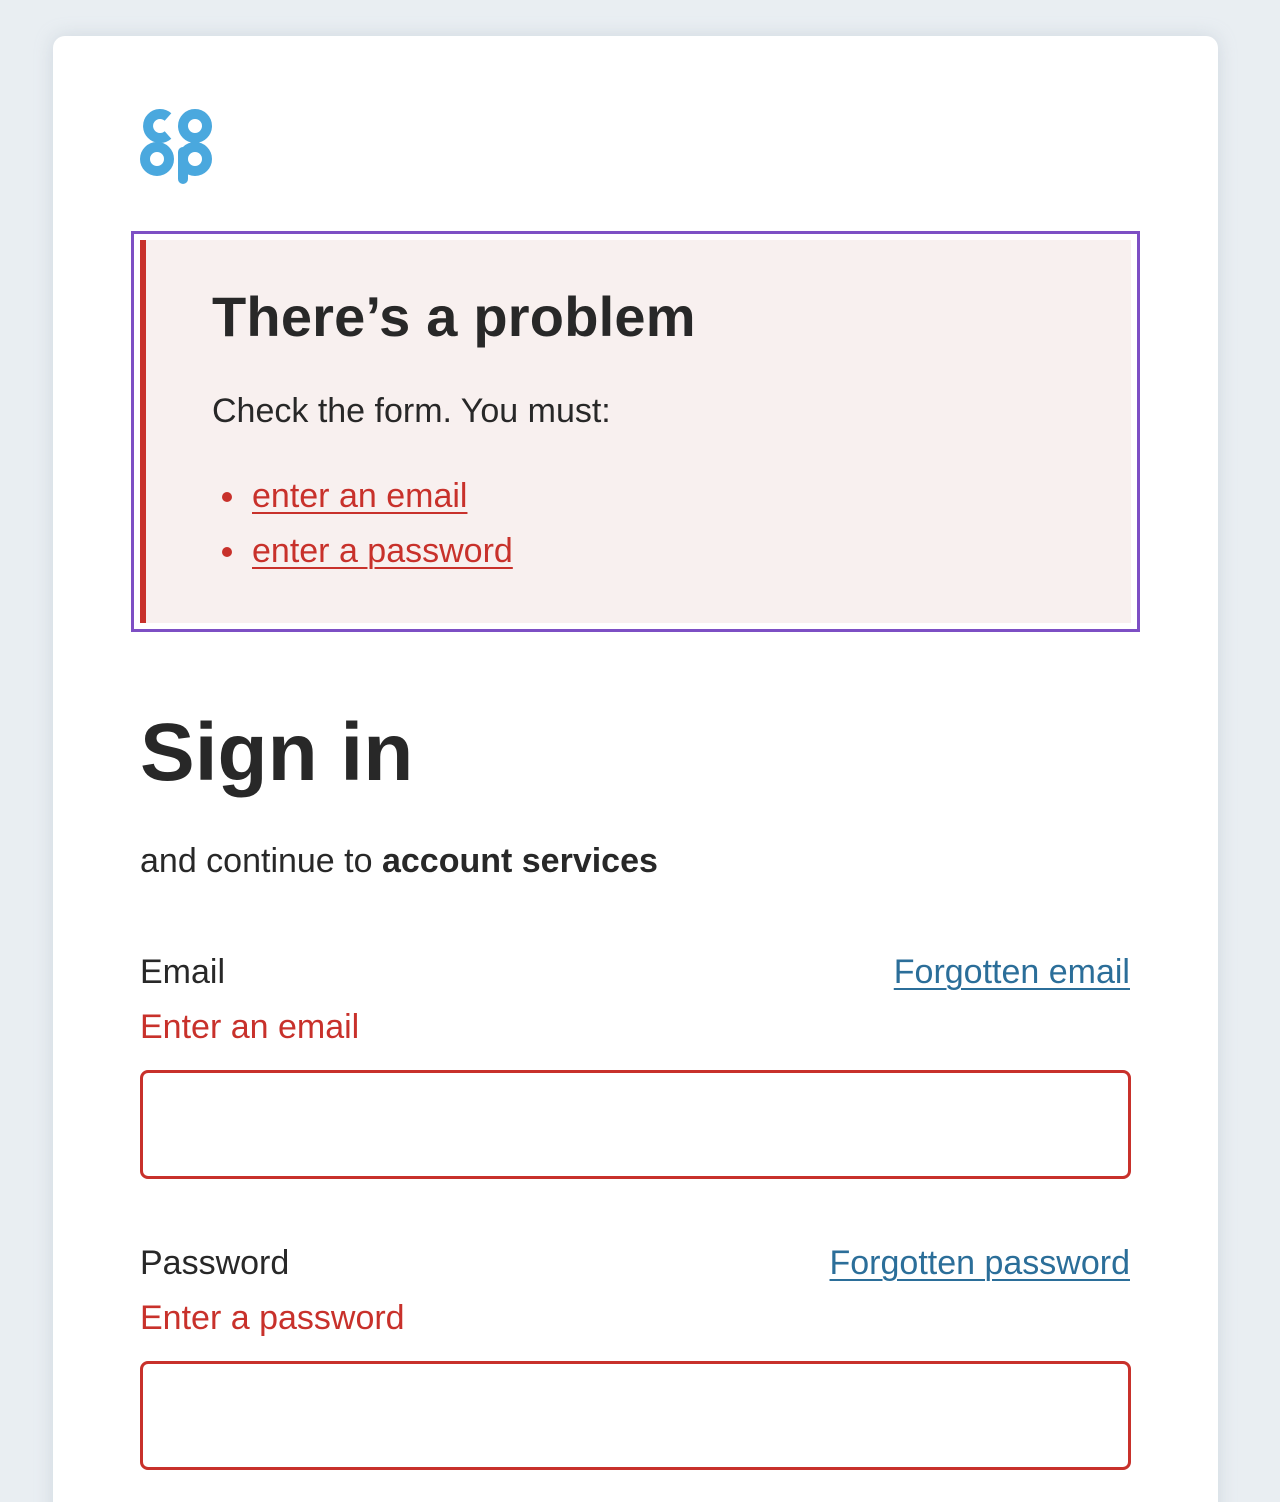 The image size is (1280, 1502). I want to click on coop-logo-icon, so click(176, 146).